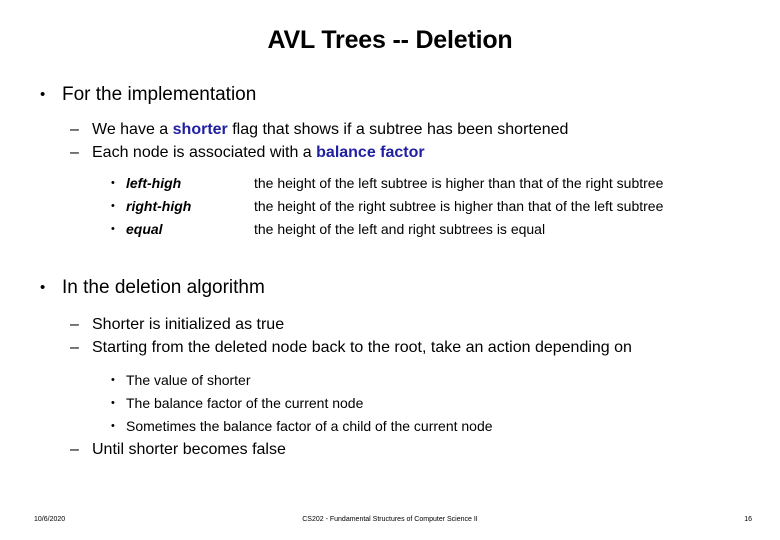 Image resolution: width=780 pixels, height=540 pixels. What do you see at coordinates (159, 206) in the screenshot?
I see `factor-term: right-high` at bounding box center [159, 206].